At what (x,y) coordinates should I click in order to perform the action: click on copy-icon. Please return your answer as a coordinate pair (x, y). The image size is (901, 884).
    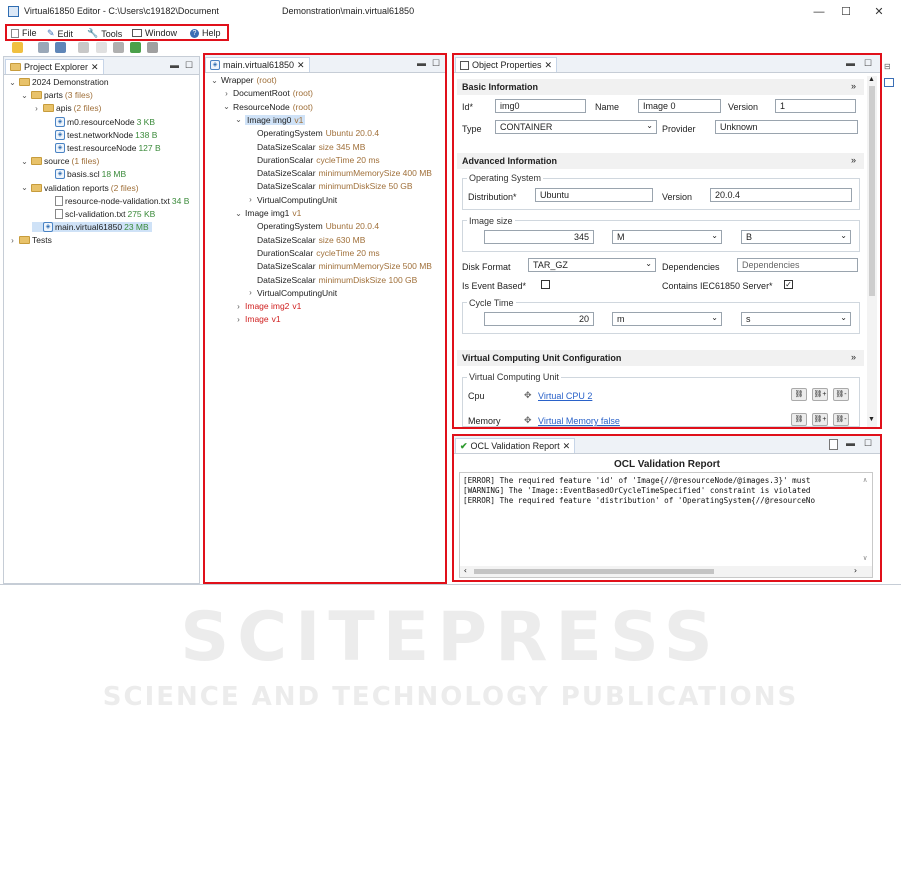
    Looking at the image, I should click on (101, 47).